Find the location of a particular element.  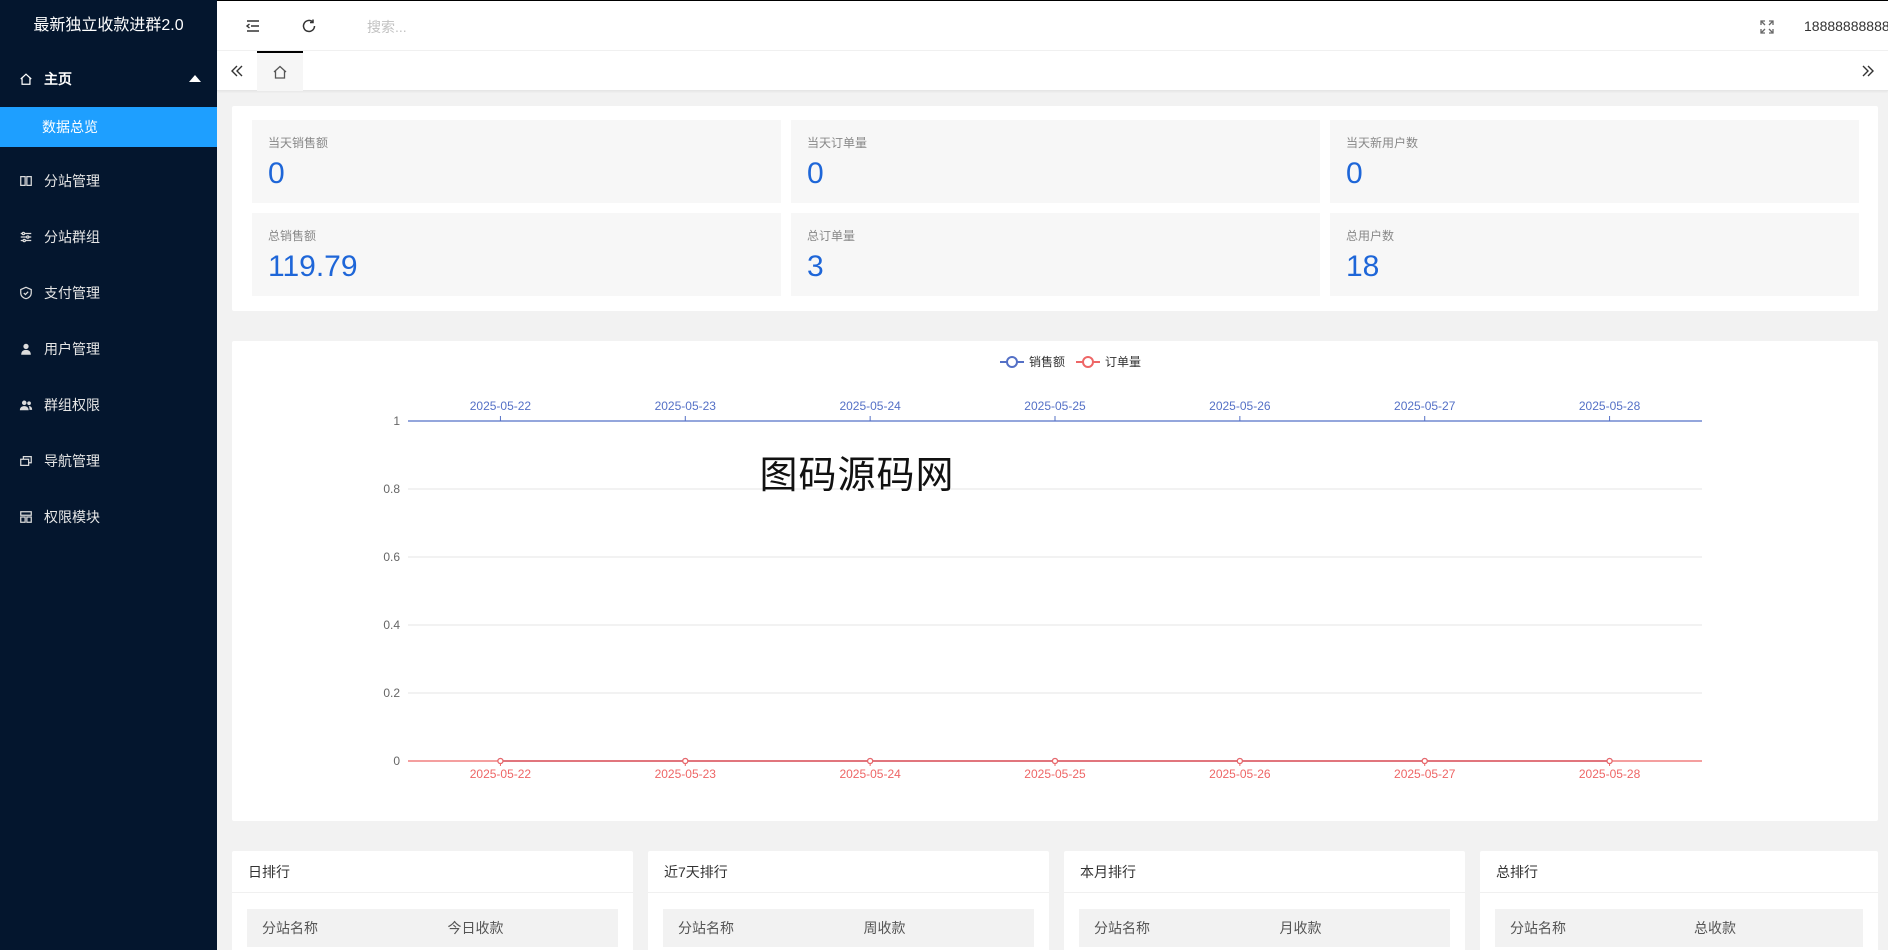

stat-today-sales: 当天销售额 0 is located at coordinates (516, 161).